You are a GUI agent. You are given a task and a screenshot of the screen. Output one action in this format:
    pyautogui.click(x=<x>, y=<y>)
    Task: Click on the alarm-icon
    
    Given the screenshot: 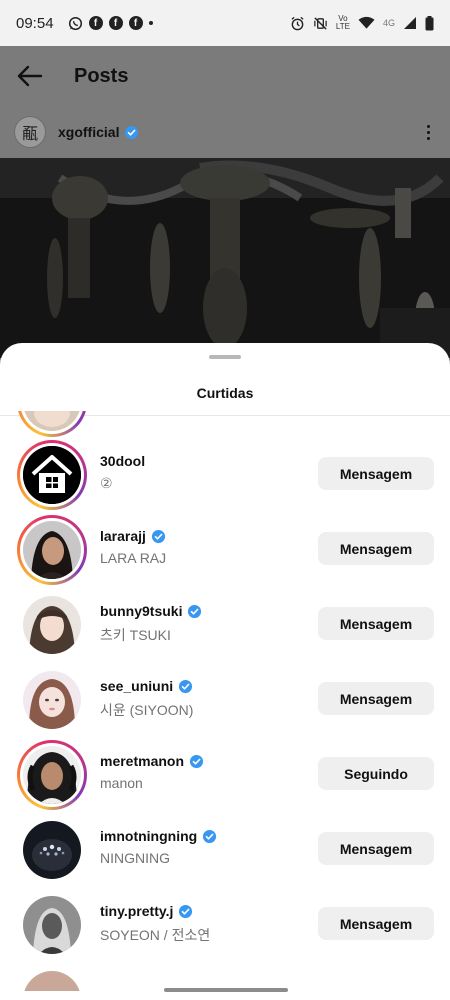 What is the action you would take?
    pyautogui.click(x=297, y=23)
    